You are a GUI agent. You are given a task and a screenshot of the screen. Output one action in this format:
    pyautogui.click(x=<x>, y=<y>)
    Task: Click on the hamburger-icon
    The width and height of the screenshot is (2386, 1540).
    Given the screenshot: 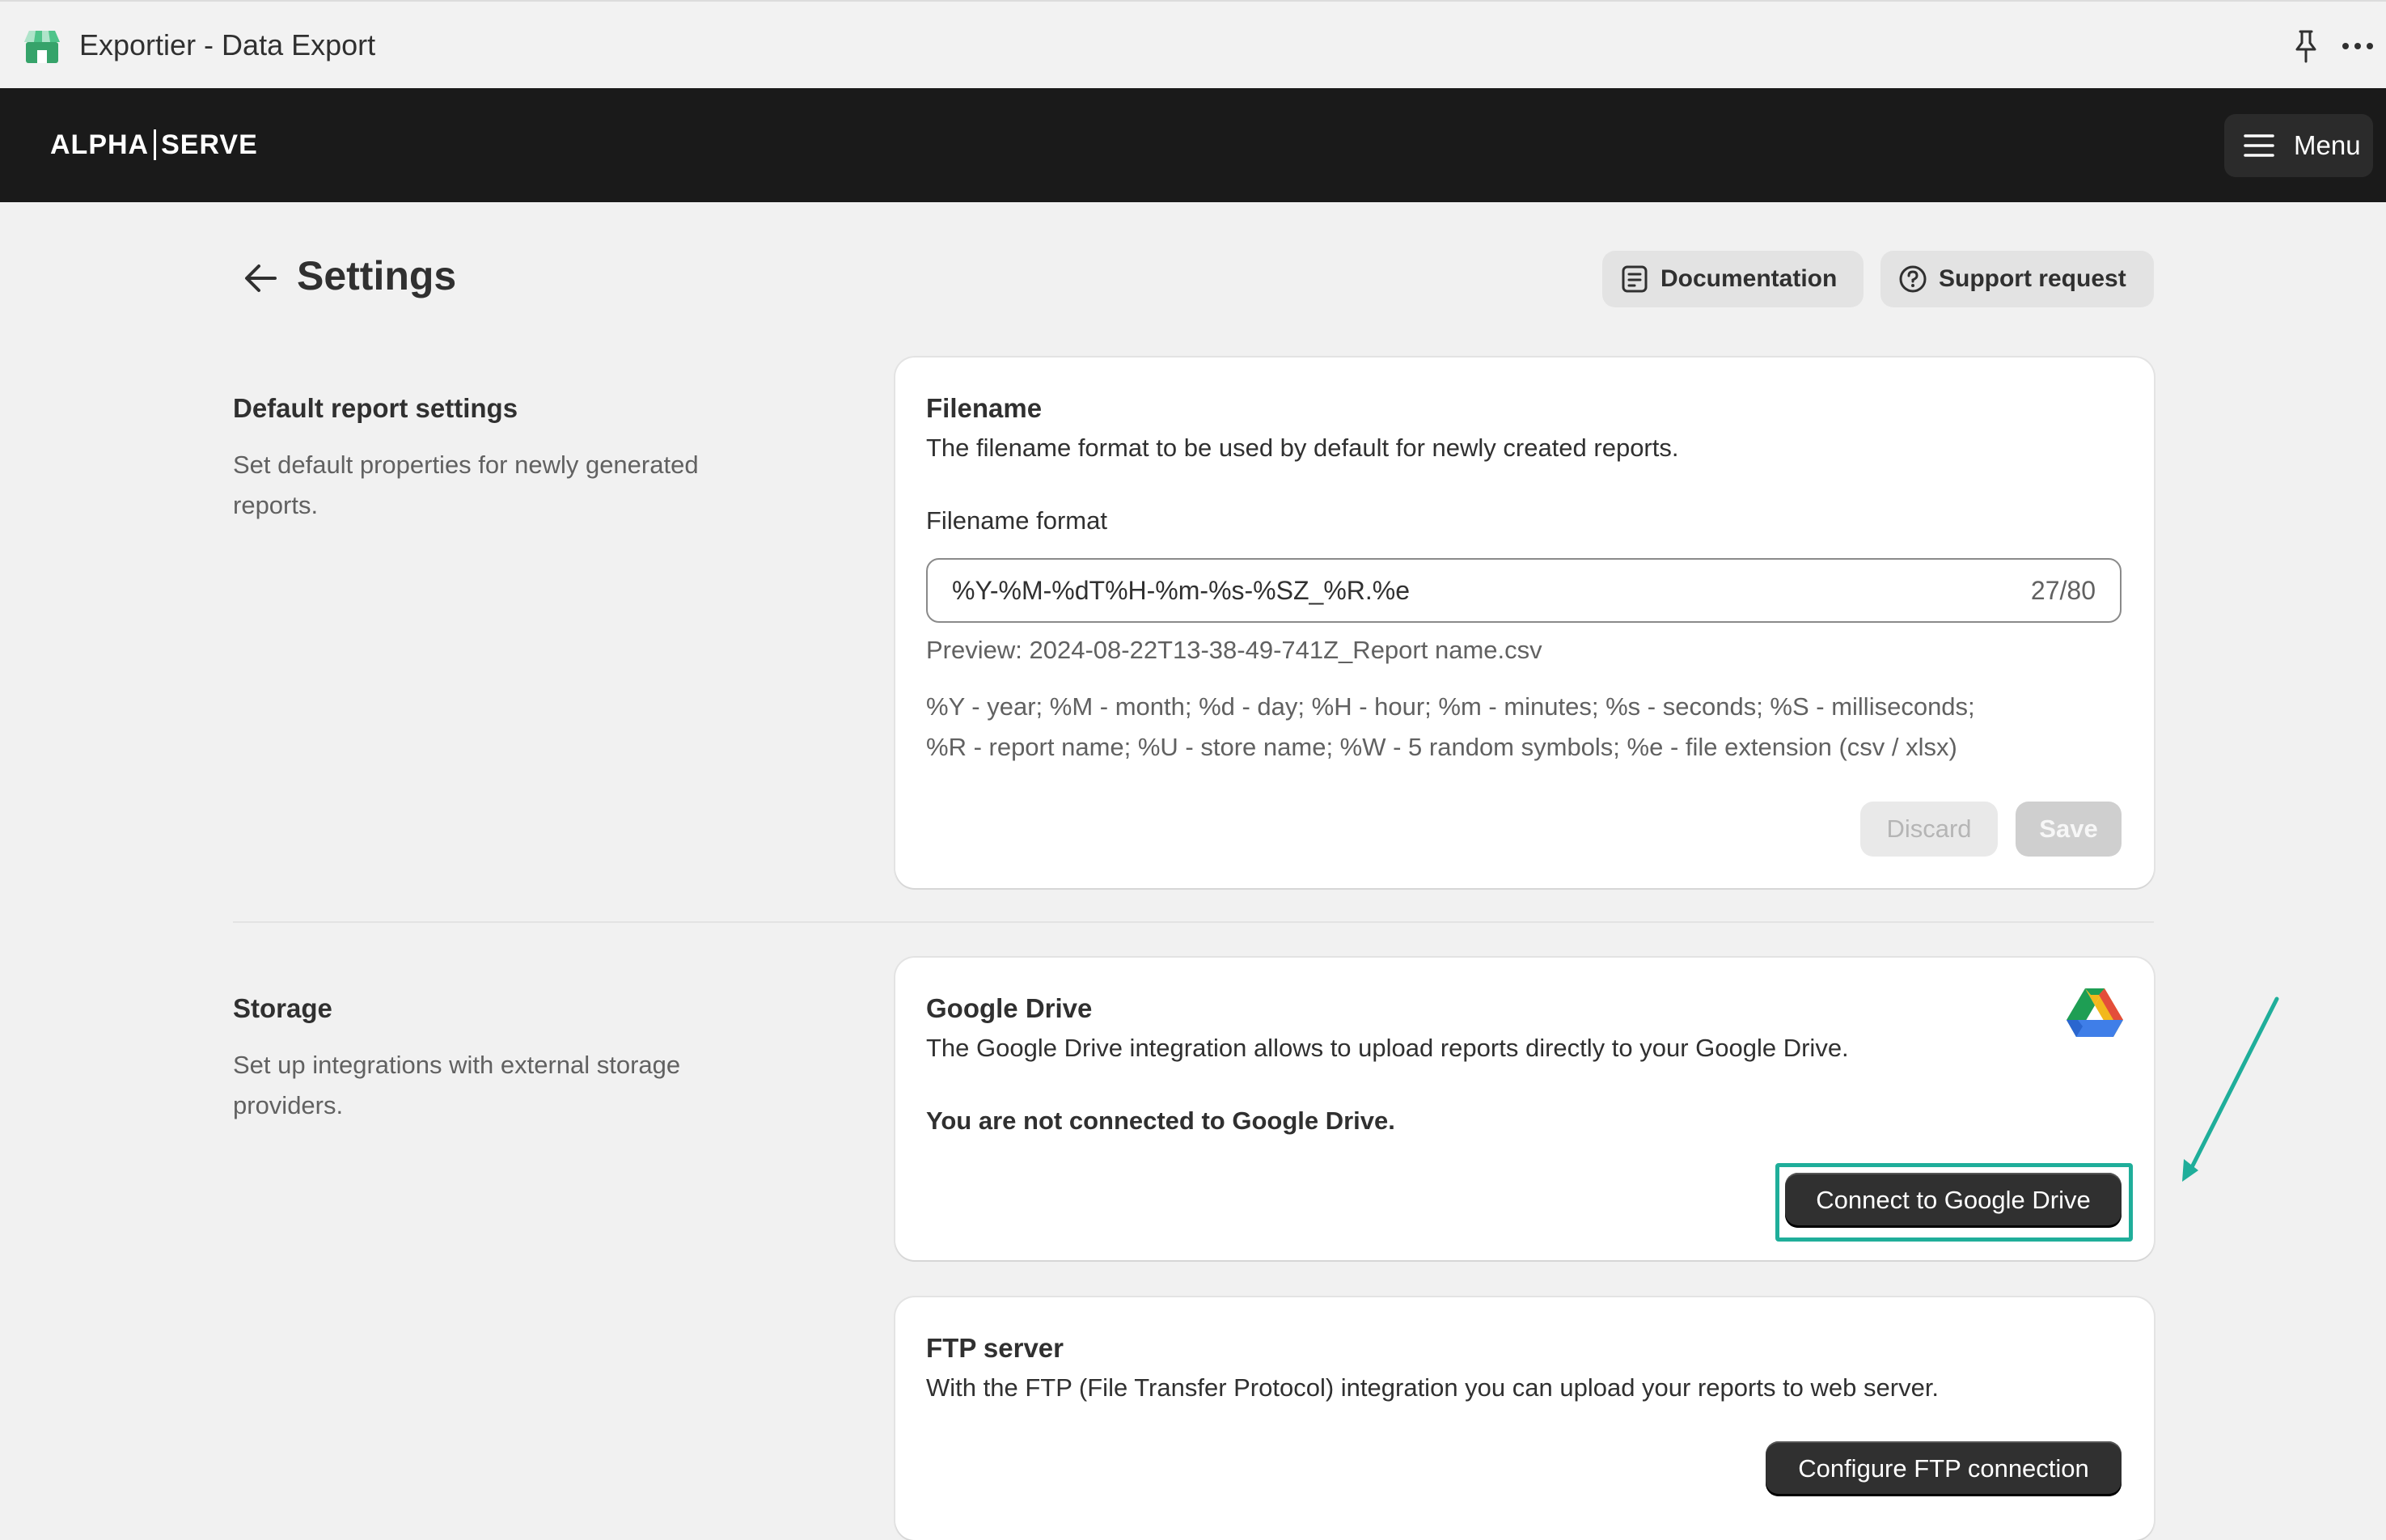 What is the action you would take?
    pyautogui.click(x=2259, y=145)
    